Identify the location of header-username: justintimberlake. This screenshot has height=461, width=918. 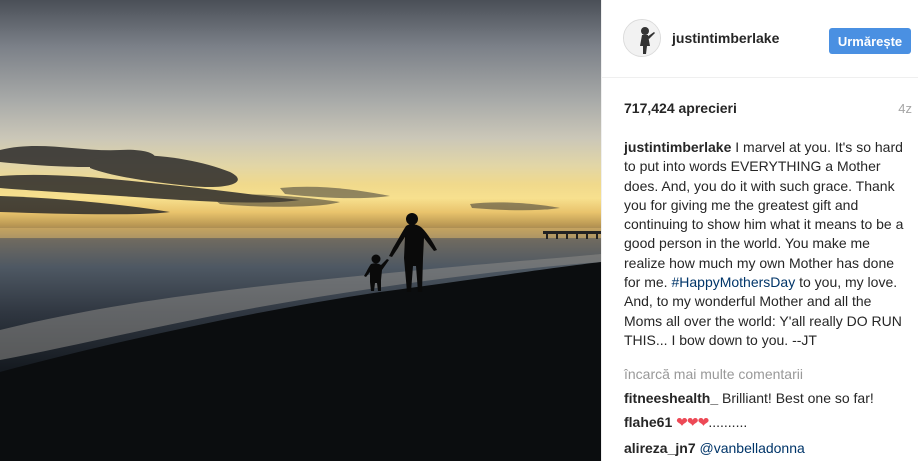
(725, 38).